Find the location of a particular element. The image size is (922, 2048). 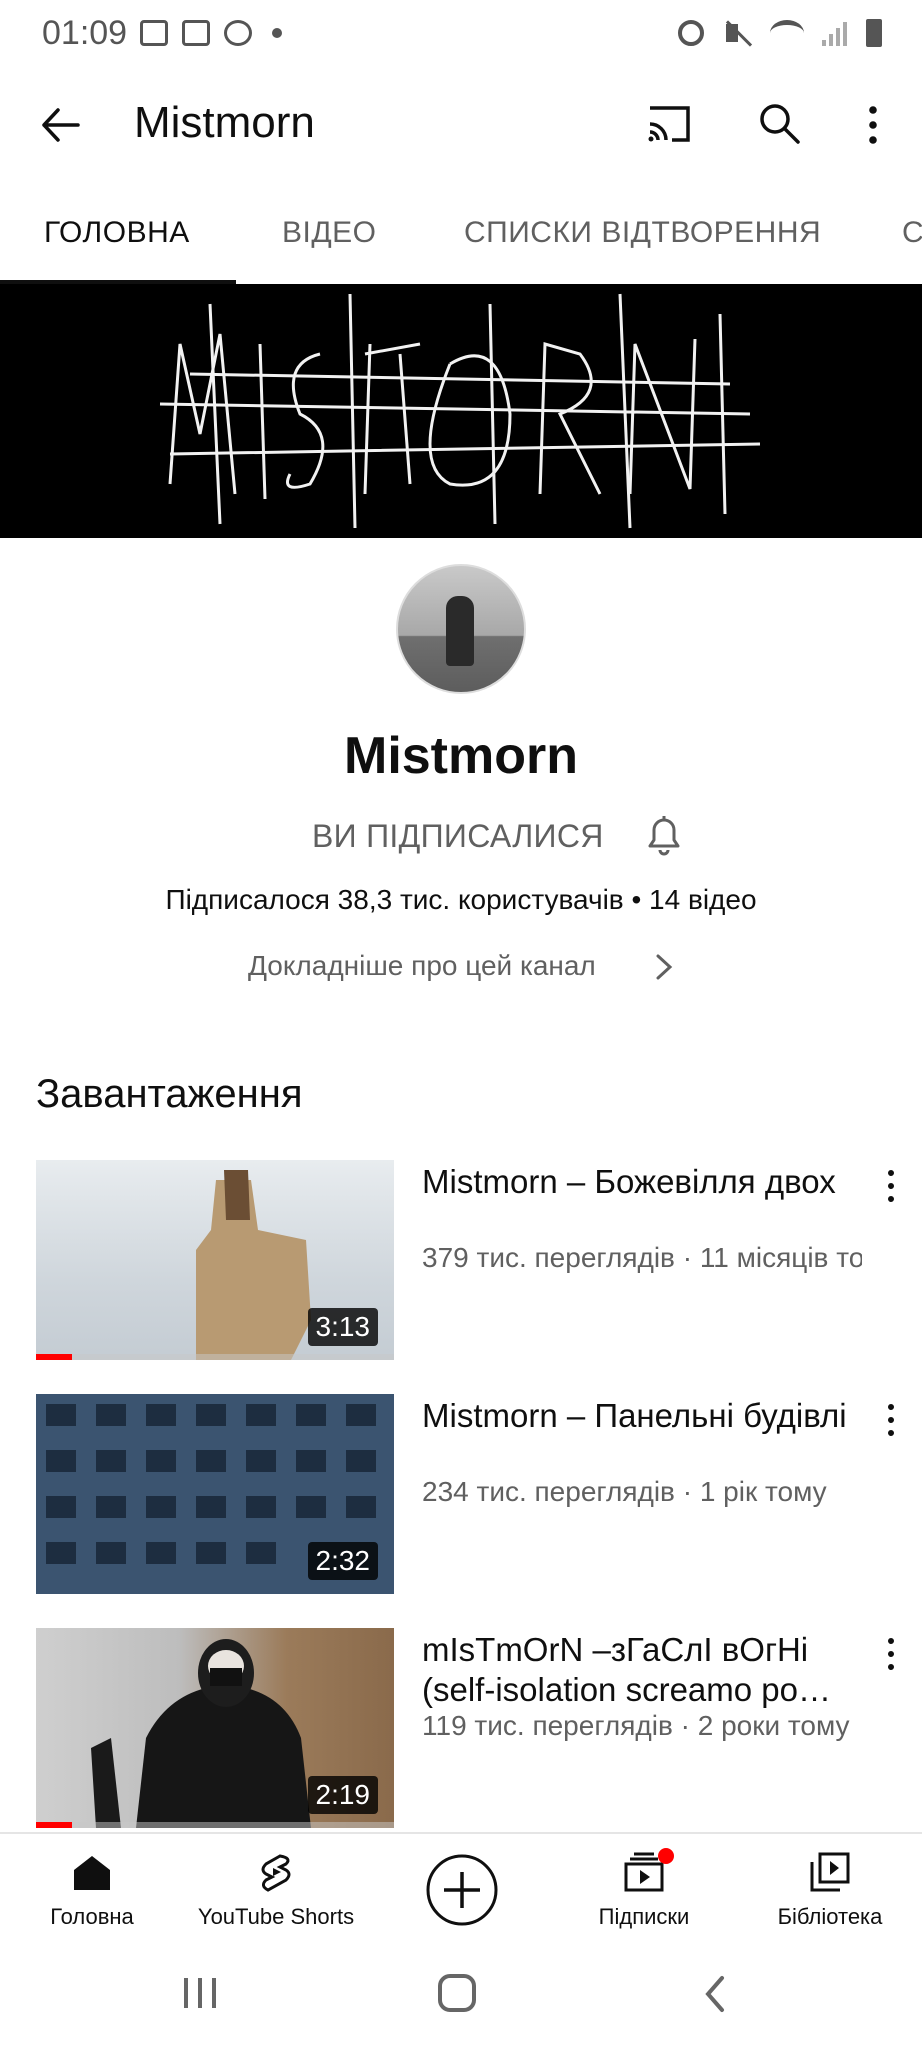

mute-icon is located at coordinates (737, 33).